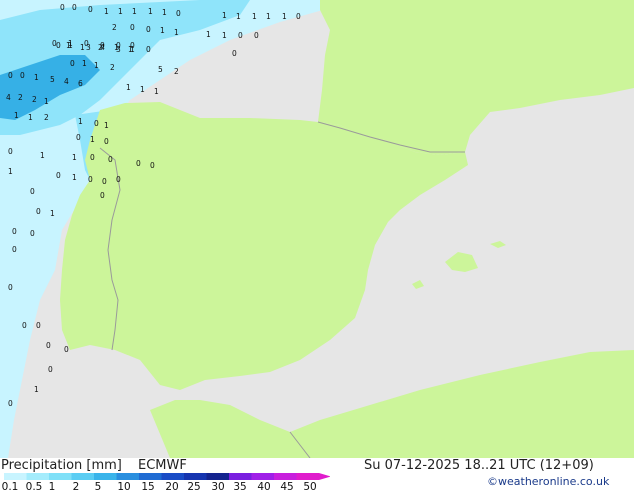 Image resolution: width=634 pixels, height=493 pixels. I want to click on legend-colorbar, so click(167, 476).